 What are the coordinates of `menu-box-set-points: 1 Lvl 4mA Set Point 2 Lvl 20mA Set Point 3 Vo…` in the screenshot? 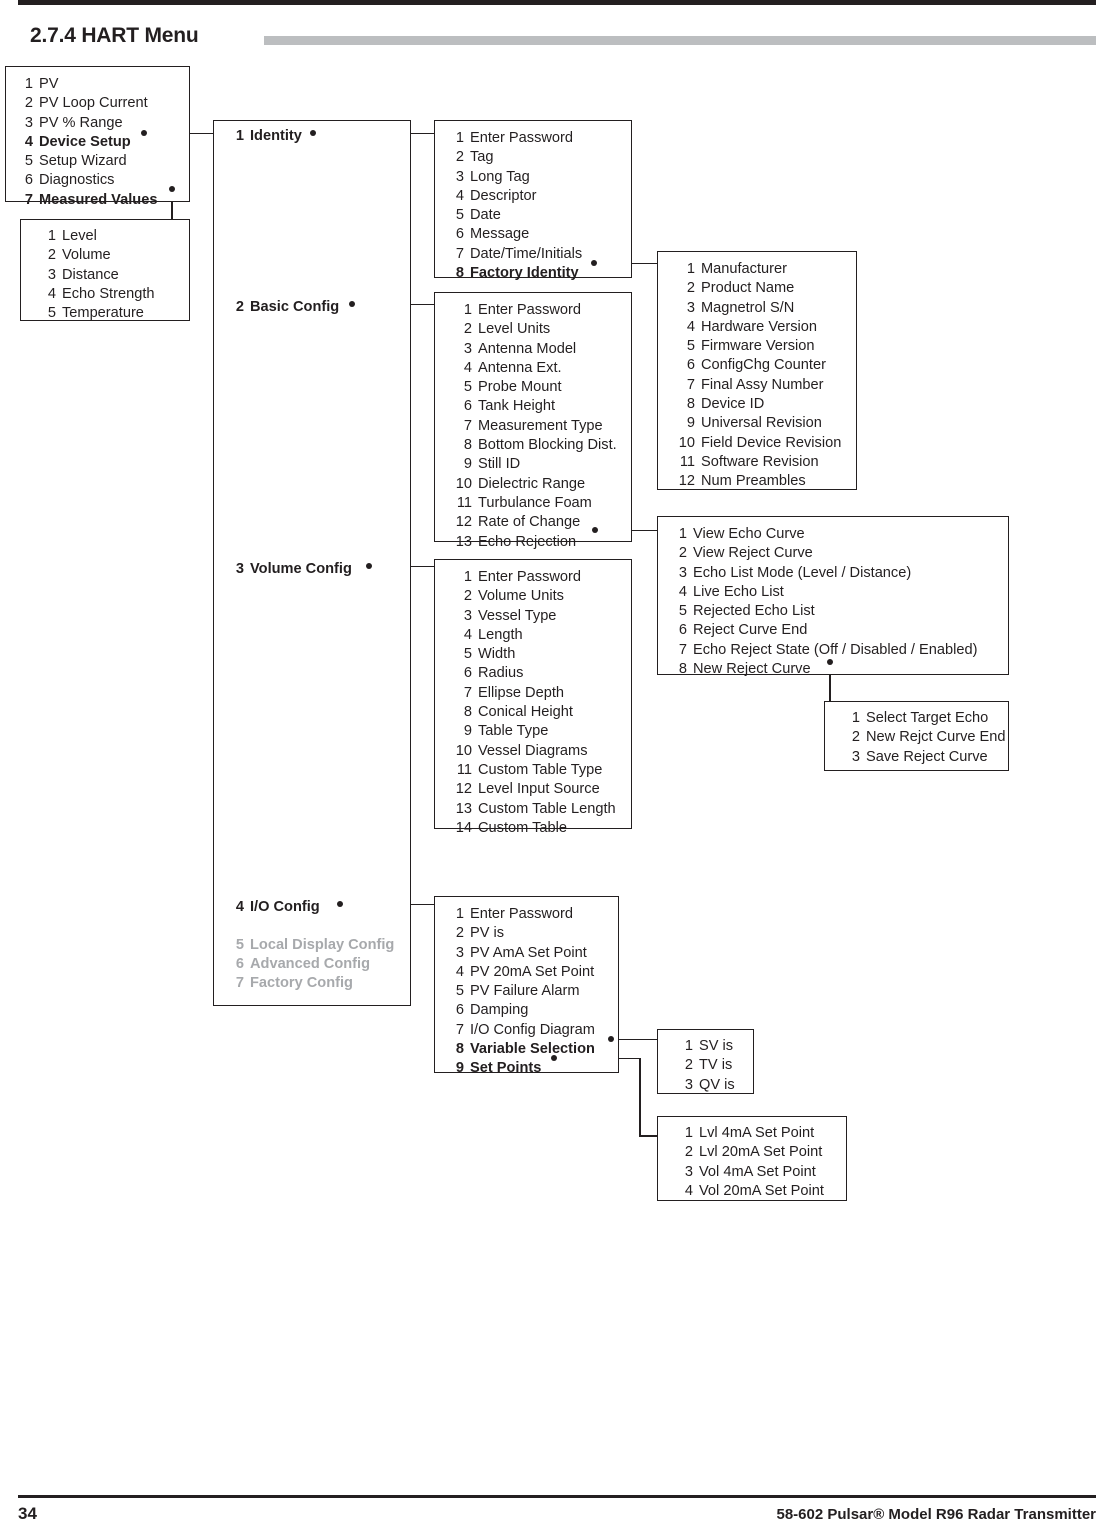 It's located at (752, 1158).